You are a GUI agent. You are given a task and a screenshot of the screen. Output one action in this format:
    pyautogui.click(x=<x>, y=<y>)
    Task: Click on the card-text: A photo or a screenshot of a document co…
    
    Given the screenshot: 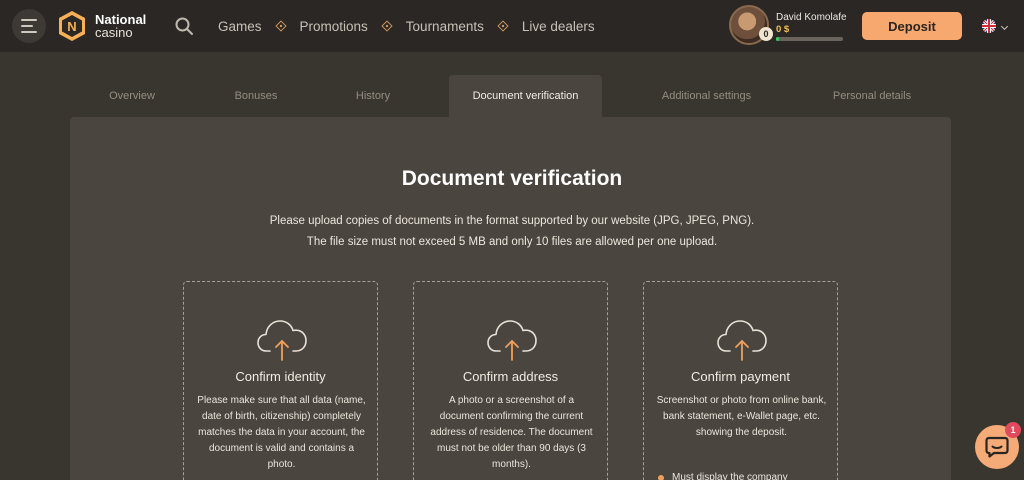 What is the action you would take?
    pyautogui.click(x=511, y=432)
    